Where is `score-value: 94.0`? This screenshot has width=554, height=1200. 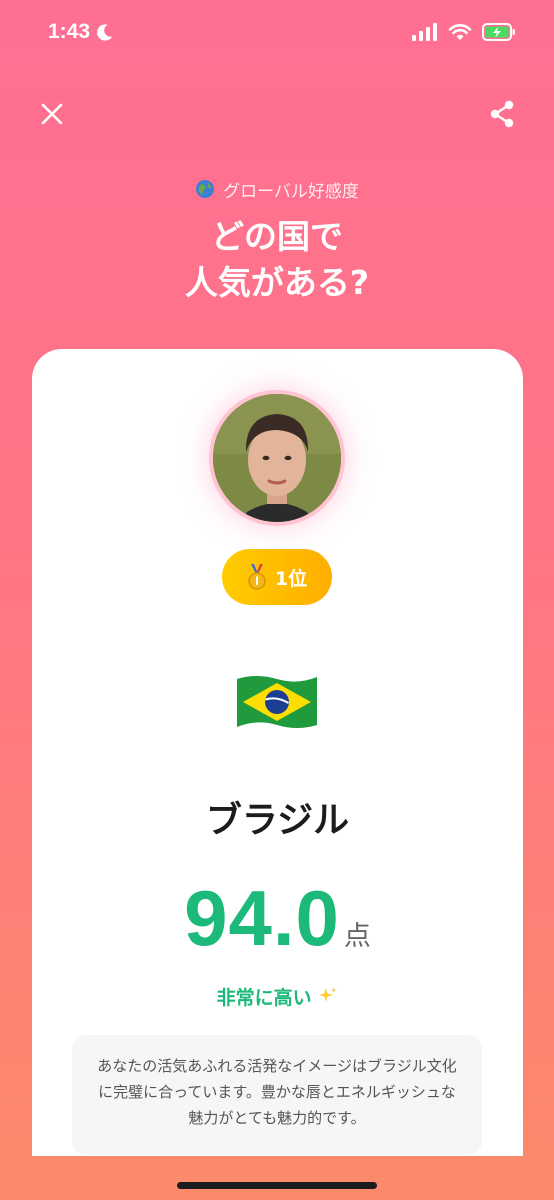
score-value: 94.0 is located at coordinates (262, 918).